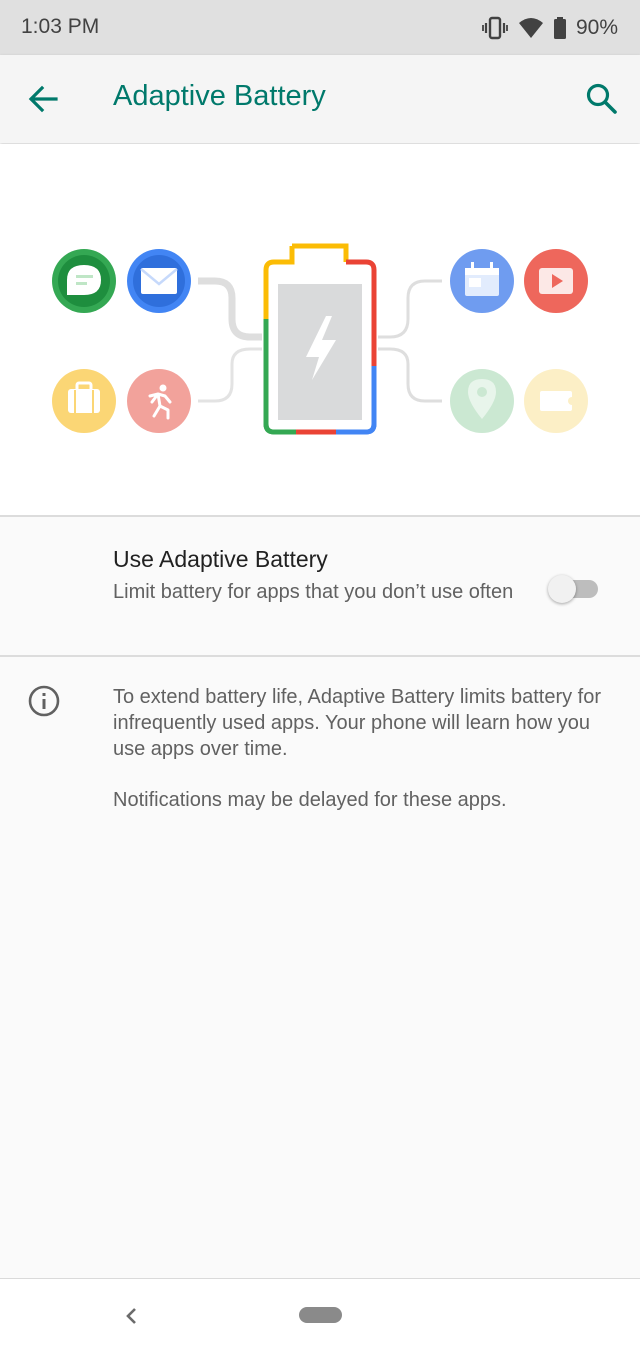 The height and width of the screenshot is (1352, 640). Describe the element at coordinates (60, 26) in the screenshot. I see `status-time: 1:03 PM` at that location.